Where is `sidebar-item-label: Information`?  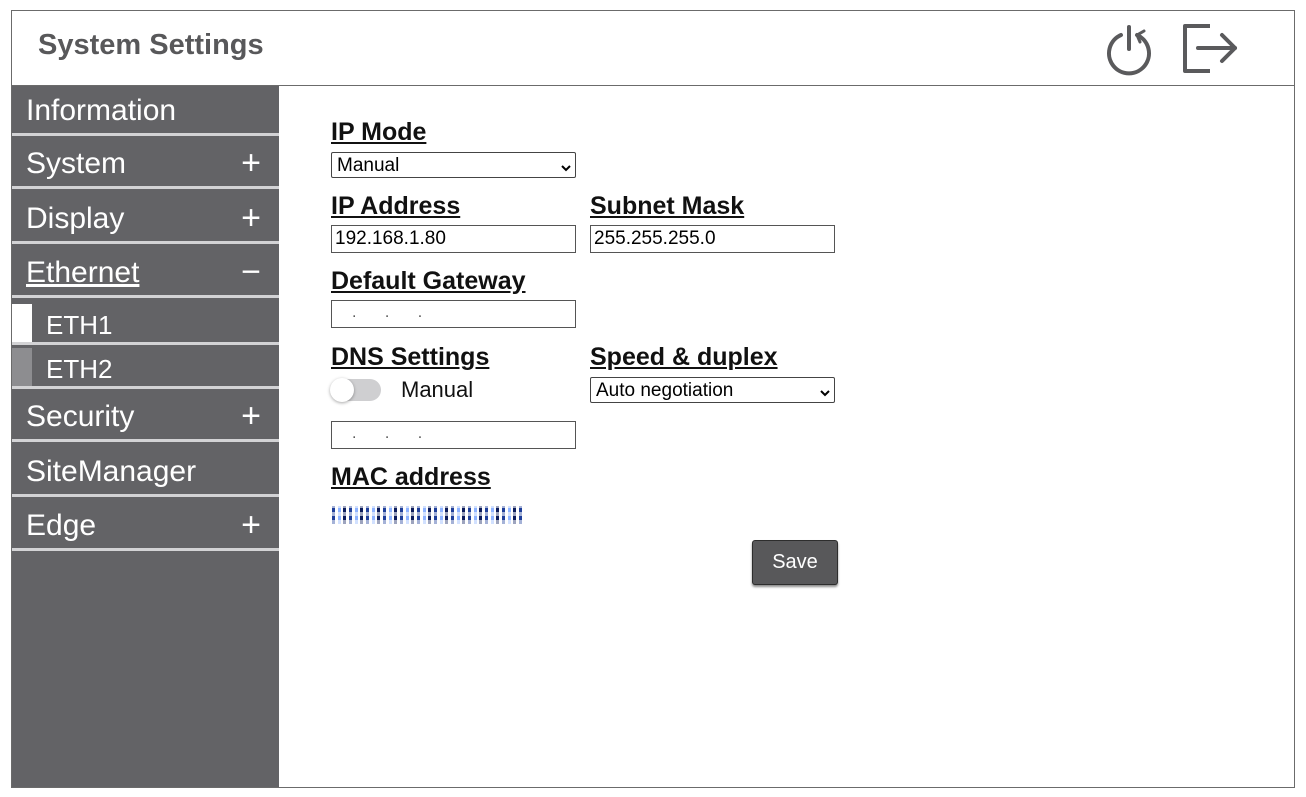 sidebar-item-label: Information is located at coordinates (101, 110).